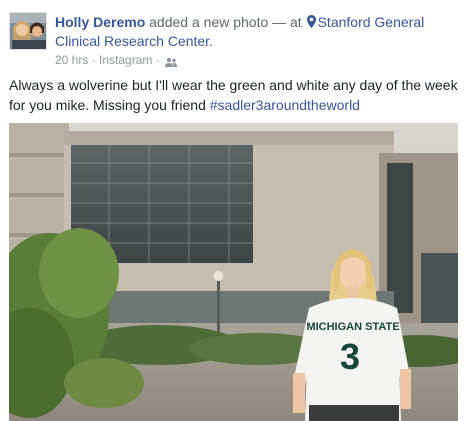  What do you see at coordinates (125, 60) in the screenshot?
I see `source-link: Instagram` at bounding box center [125, 60].